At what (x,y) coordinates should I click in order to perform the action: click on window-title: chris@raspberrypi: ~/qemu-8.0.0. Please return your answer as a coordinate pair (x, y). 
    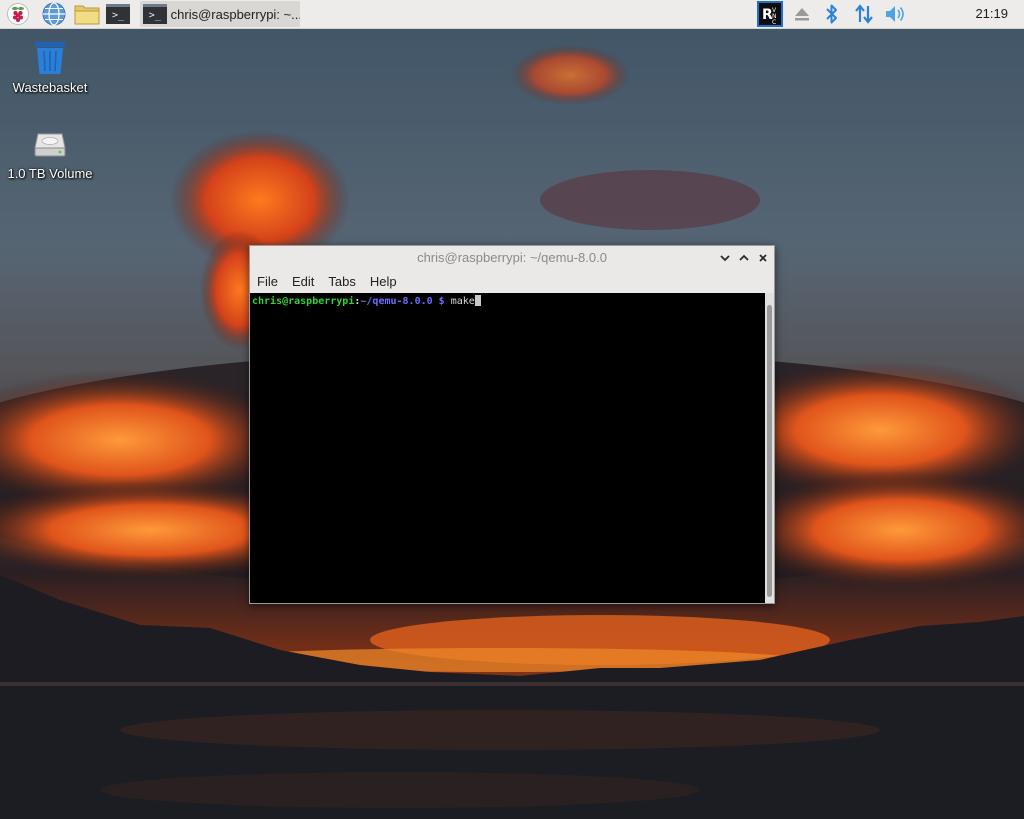
    Looking at the image, I should click on (512, 257).